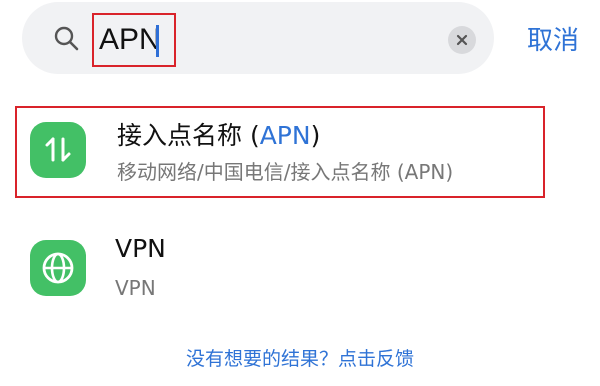  What do you see at coordinates (58, 268) in the screenshot?
I see `globe-icon` at bounding box center [58, 268].